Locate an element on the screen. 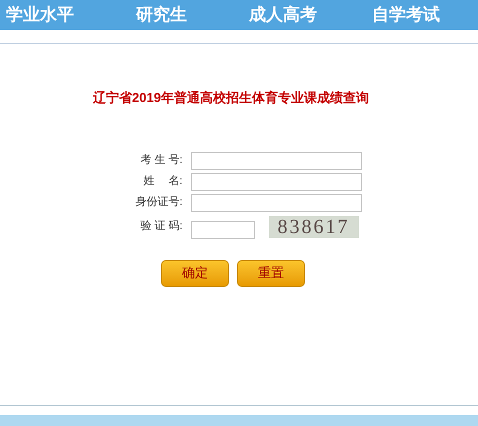  field-label: 姓 名: is located at coordinates (163, 182).